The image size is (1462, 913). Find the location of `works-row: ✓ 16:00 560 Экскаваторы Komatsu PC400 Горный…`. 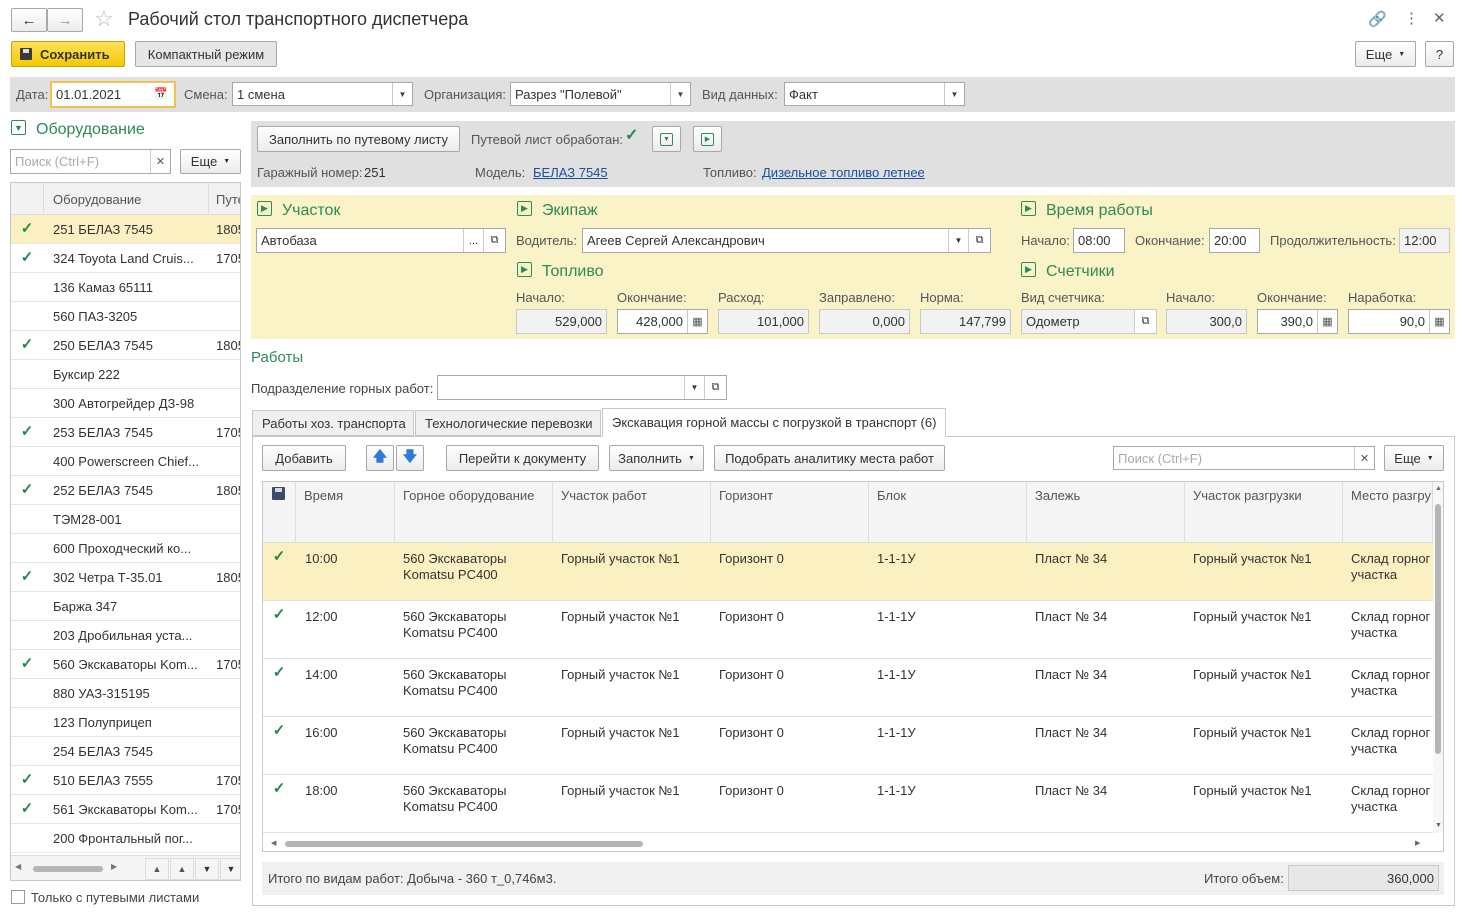

works-row: ✓ 16:00 560 Экскаваторы Komatsu PC400 Горный… is located at coordinates (848, 746).